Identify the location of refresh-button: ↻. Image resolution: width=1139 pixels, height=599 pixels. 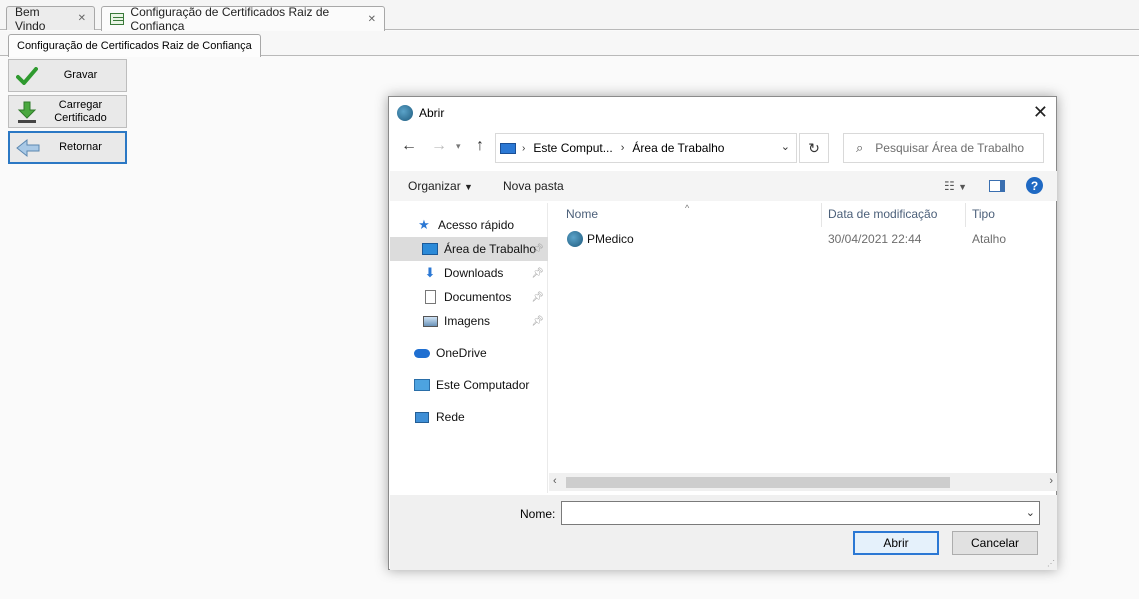
(814, 148).